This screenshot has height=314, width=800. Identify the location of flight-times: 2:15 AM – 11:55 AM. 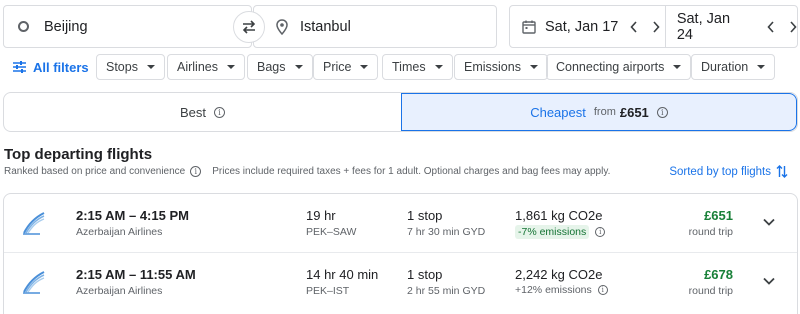
(136, 274).